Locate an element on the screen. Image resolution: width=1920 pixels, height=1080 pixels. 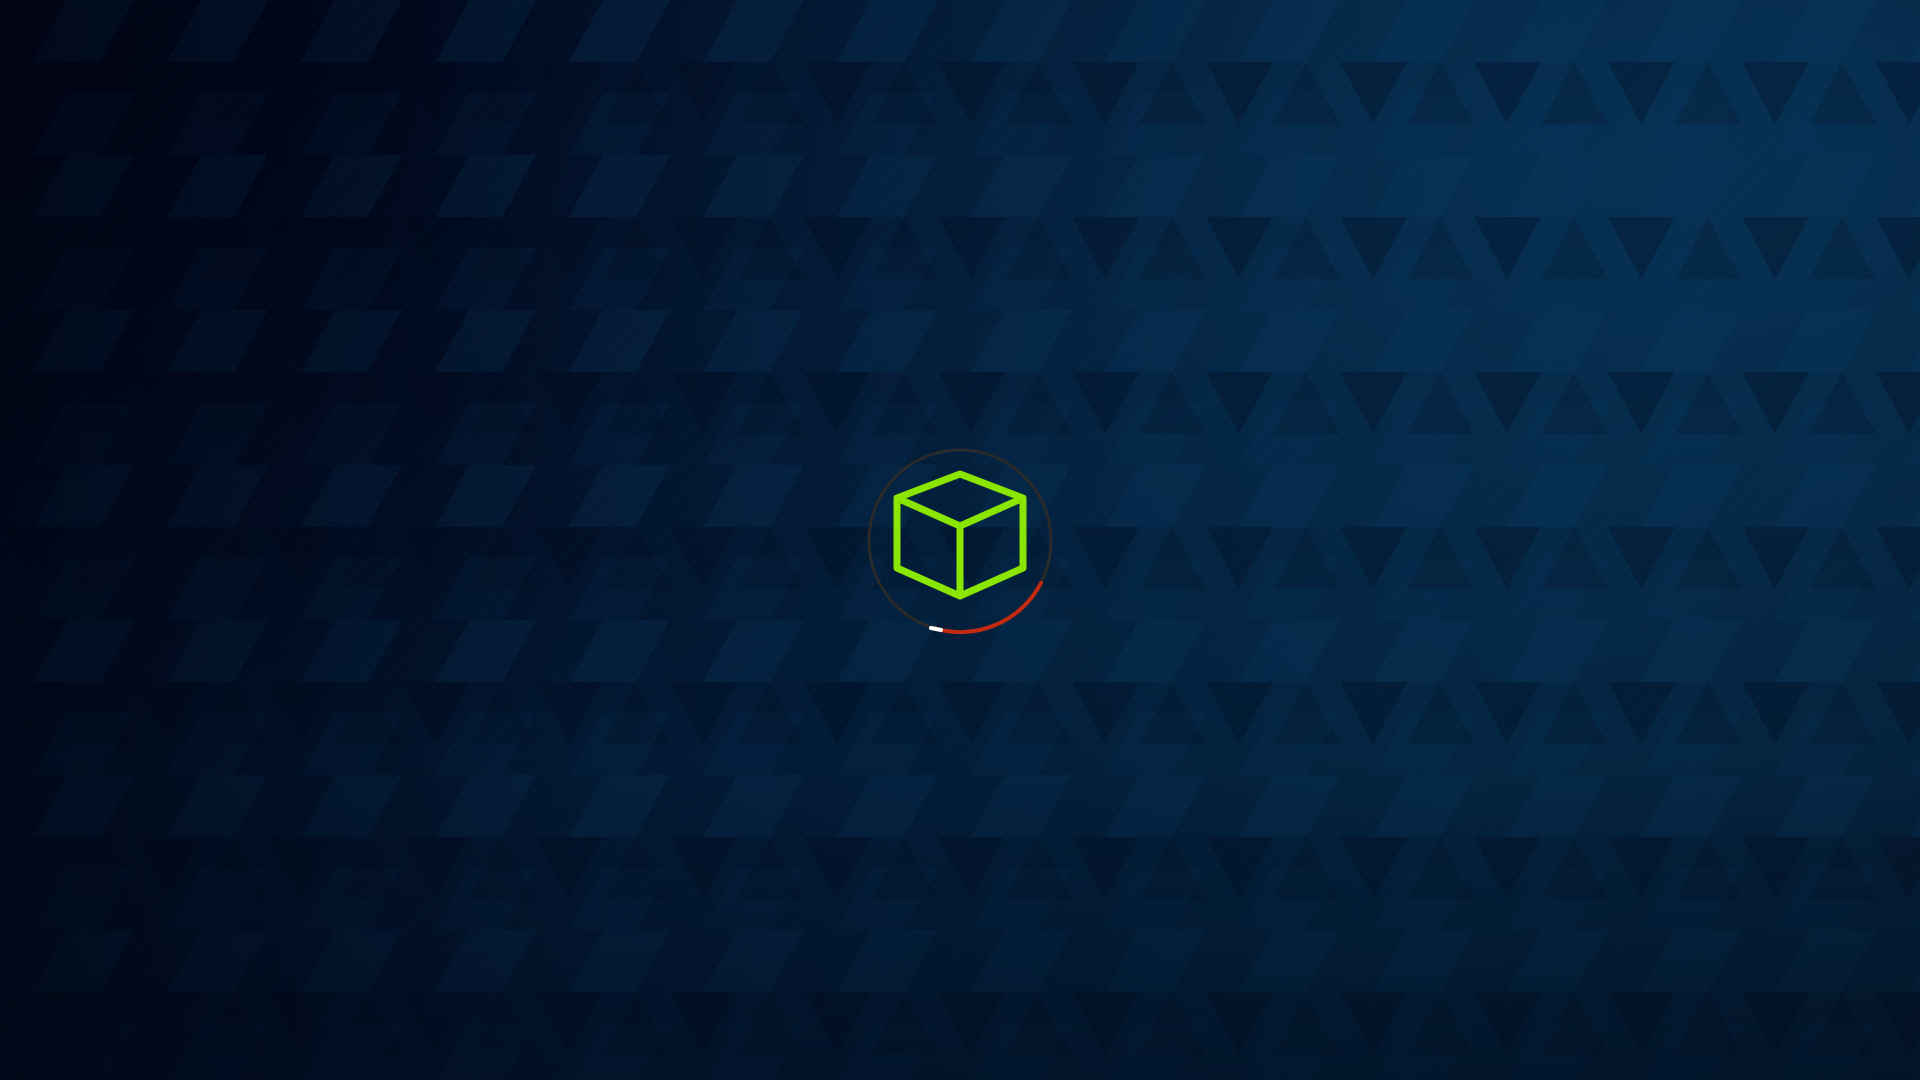
loading-spinner is located at coordinates (960, 541).